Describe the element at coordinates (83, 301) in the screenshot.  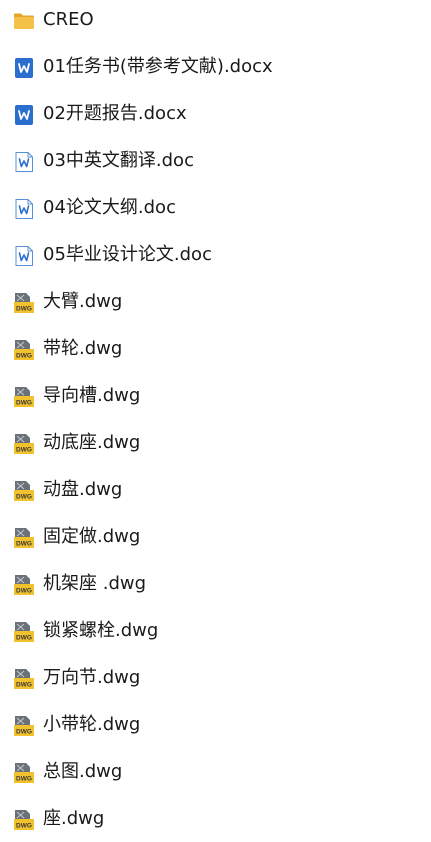
I see `file-name: 大臂.dwg` at that location.